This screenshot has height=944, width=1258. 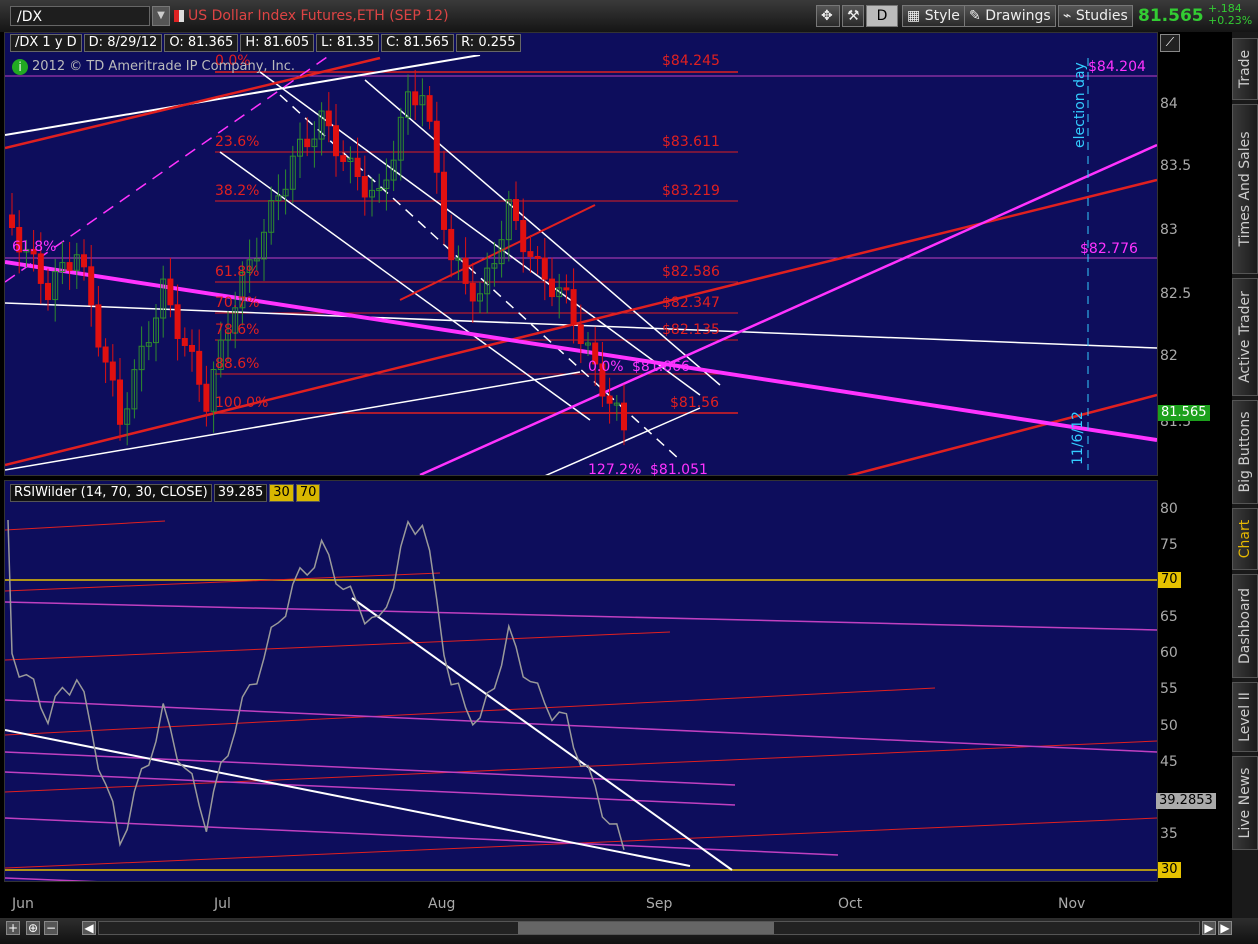 What do you see at coordinates (33, 928) in the screenshot?
I see `zoom-in-icon: ⊕` at bounding box center [33, 928].